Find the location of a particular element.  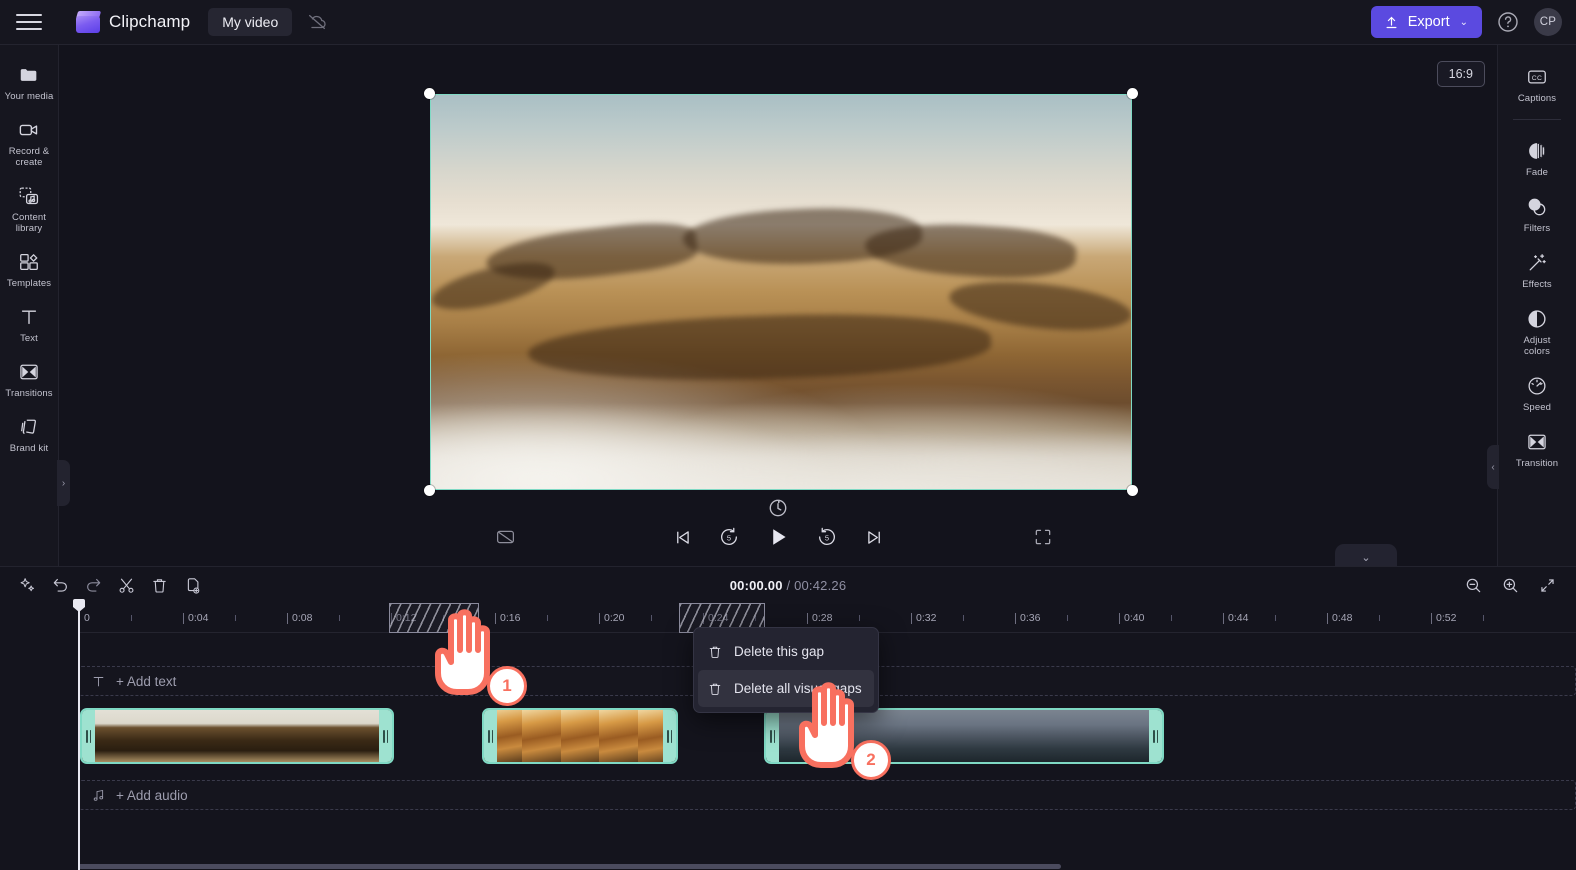

timecode-display: 00:00.00 / 00:42.26 is located at coordinates (788, 585).